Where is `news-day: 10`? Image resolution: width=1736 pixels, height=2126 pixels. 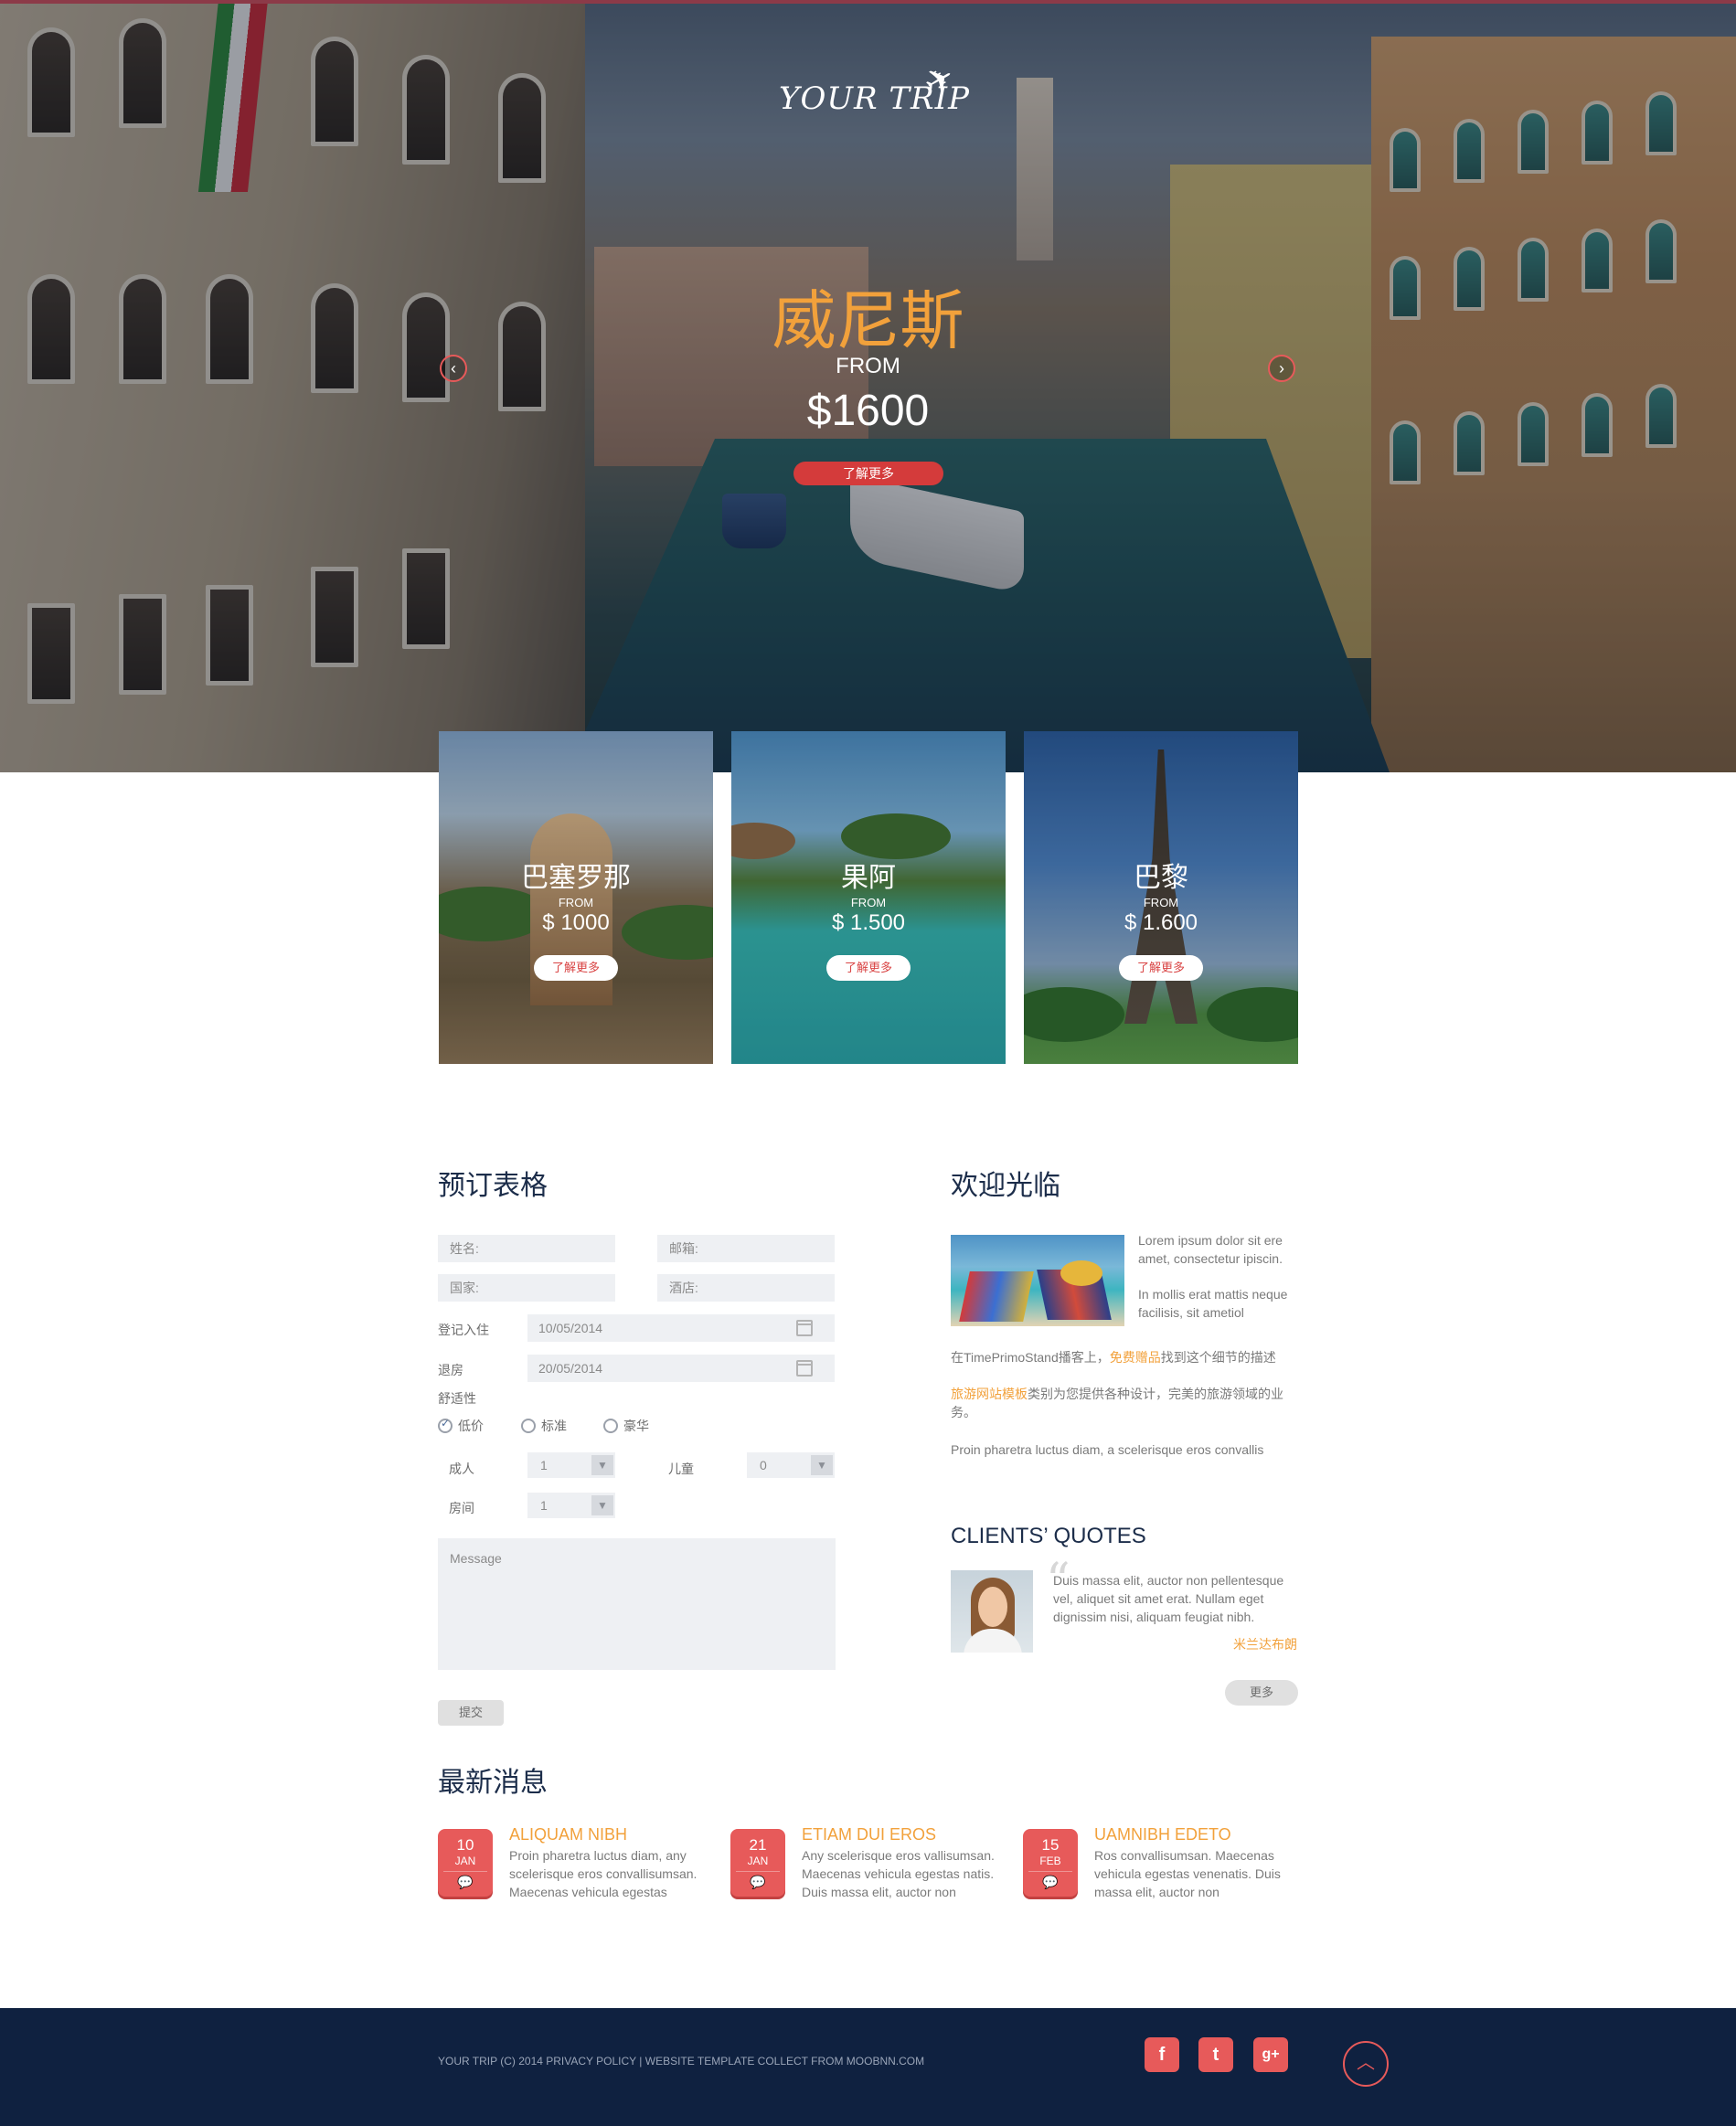 news-day: 10 is located at coordinates (465, 1845).